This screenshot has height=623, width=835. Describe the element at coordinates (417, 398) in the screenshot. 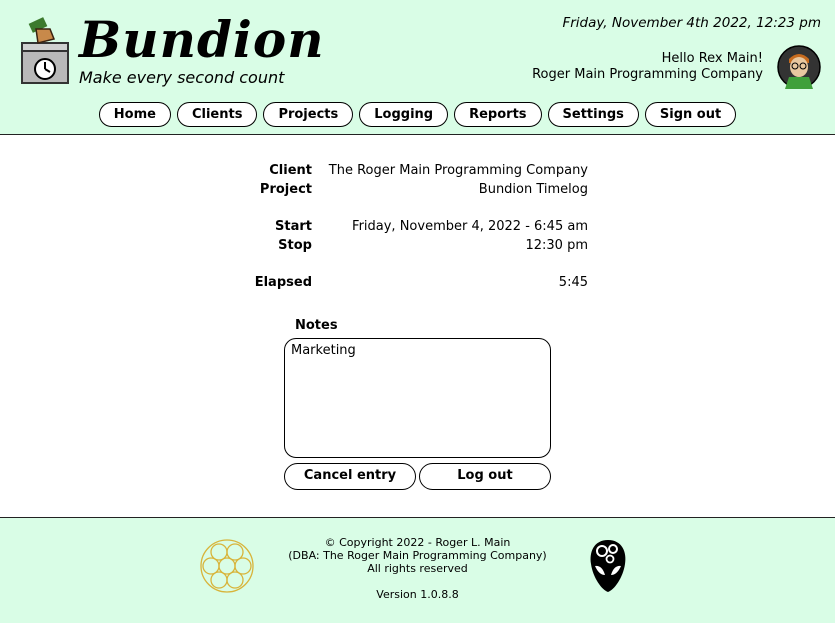

I see `notes-textarea: Marketing` at that location.